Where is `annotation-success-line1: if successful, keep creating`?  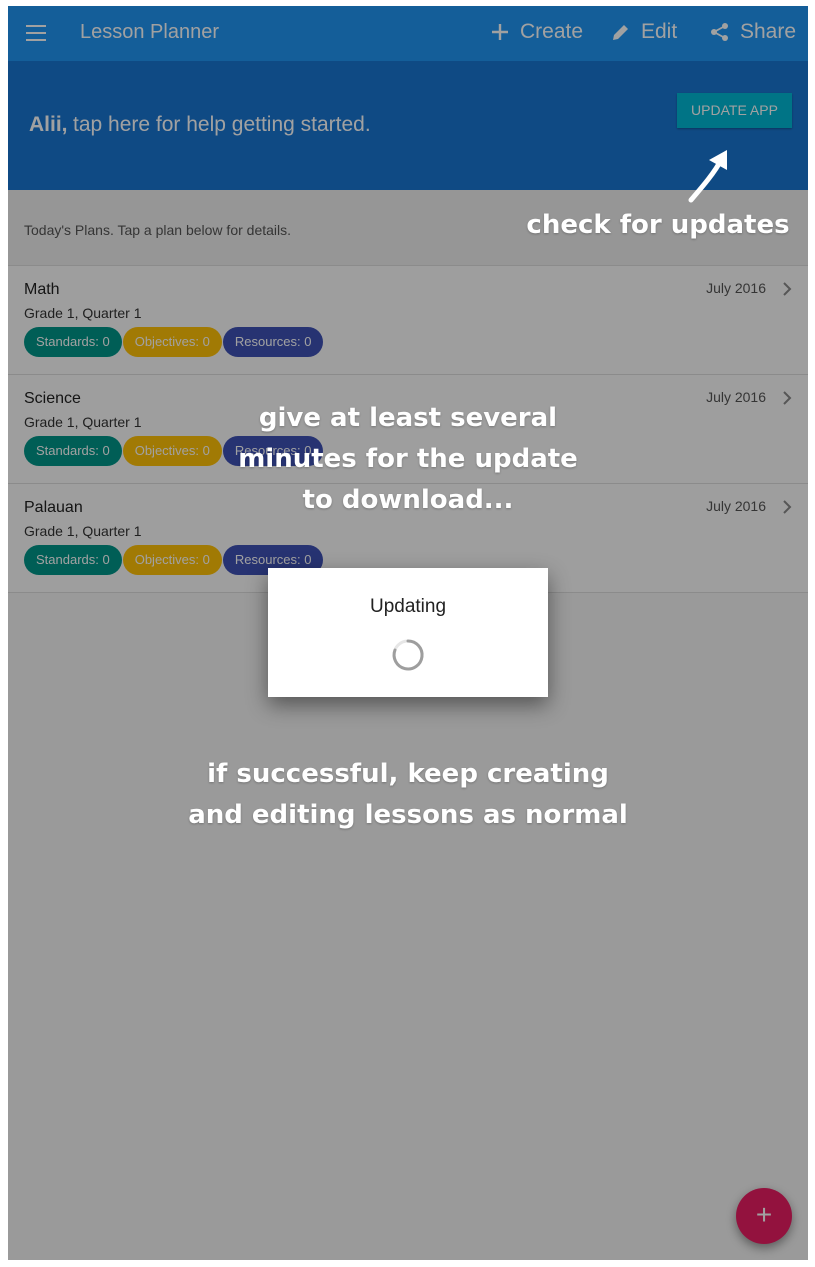 annotation-success-line1: if successful, keep creating is located at coordinates (408, 774).